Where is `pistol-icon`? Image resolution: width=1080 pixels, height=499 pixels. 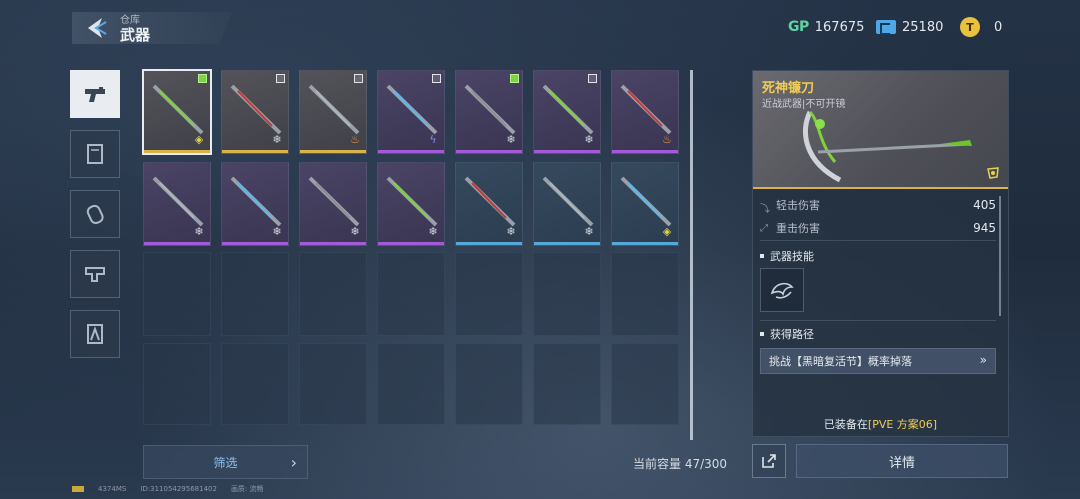 pistol-icon is located at coordinates (95, 94).